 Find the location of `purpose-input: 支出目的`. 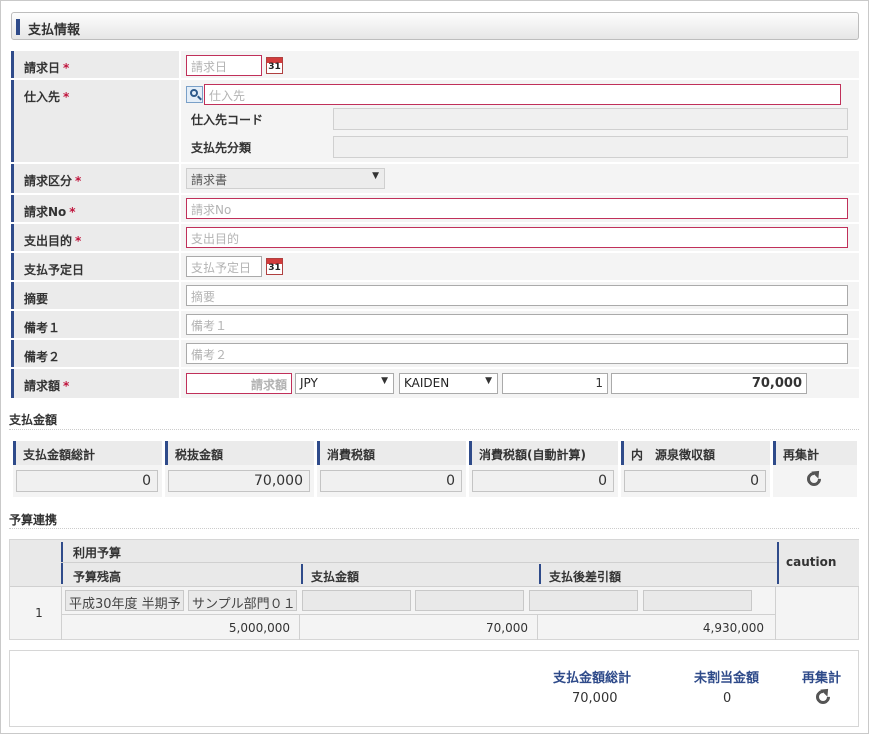

purpose-input: 支出目的 is located at coordinates (517, 237).